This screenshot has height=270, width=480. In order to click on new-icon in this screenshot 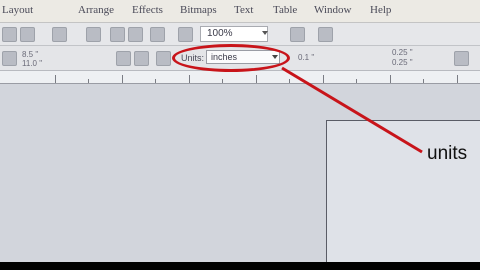, I will do `click(9, 34)`.